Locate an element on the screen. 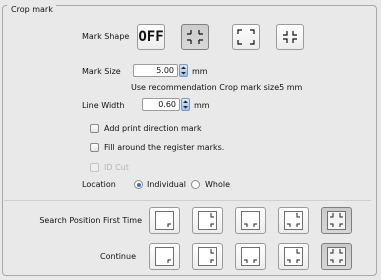 This screenshot has height=280, width=381. line-width-unit: mm is located at coordinates (202, 105).